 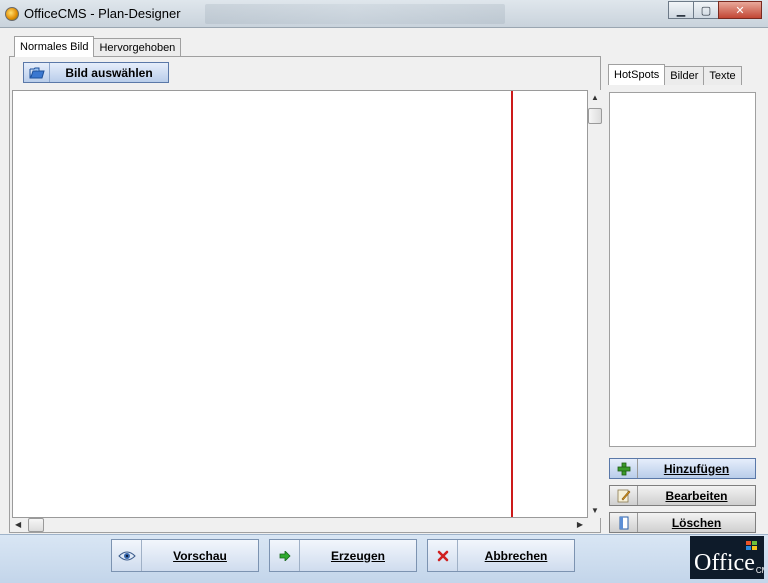 I want to click on close-button: ✕, so click(x=740, y=10).